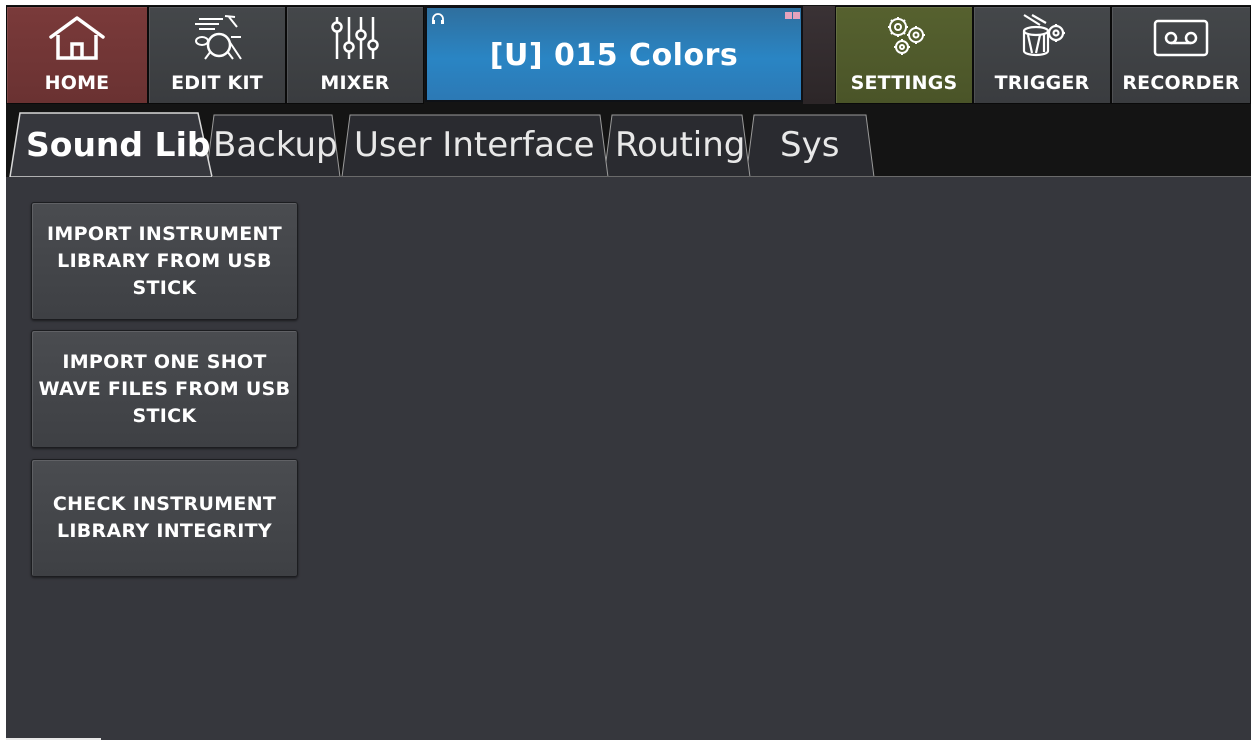 The height and width of the screenshot is (740, 1251). Describe the element at coordinates (904, 83) in the screenshot. I see `settings-label: SETTINGS` at that location.